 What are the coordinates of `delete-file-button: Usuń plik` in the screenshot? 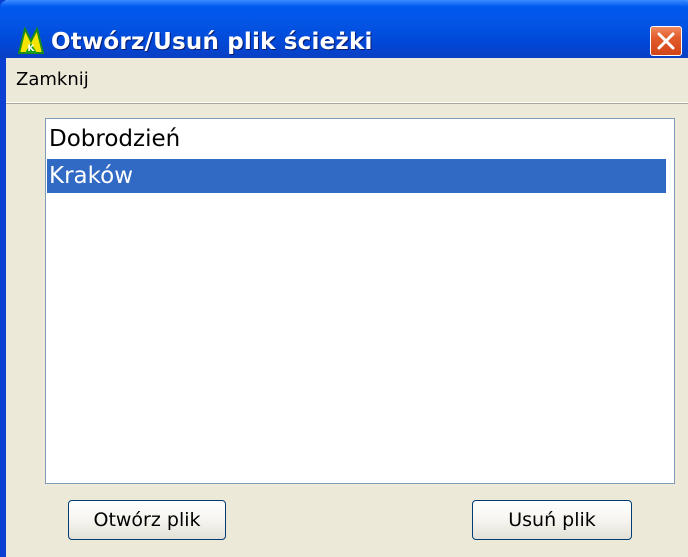 It's located at (552, 520).